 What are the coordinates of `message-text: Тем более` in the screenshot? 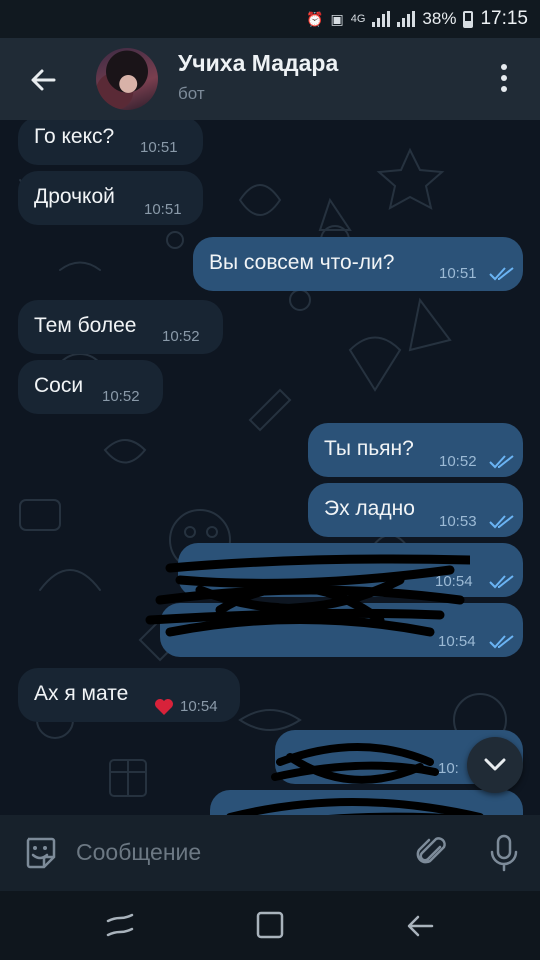 It's located at (85, 325).